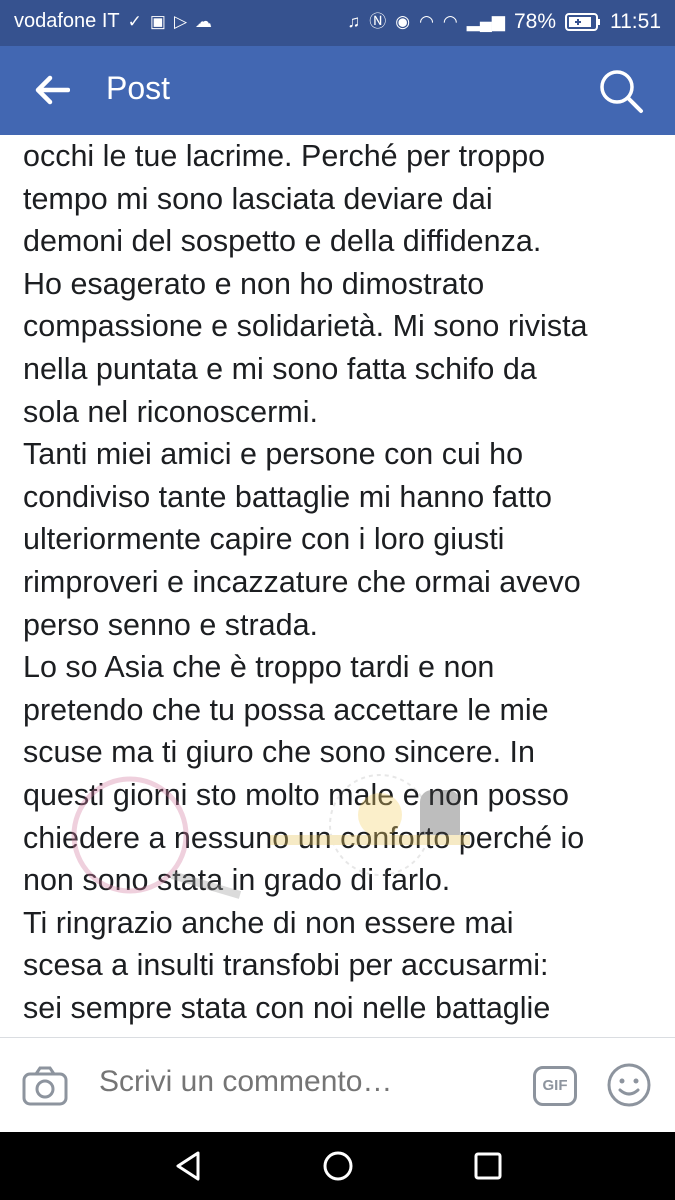  I want to click on eye-icon: ◉, so click(403, 21).